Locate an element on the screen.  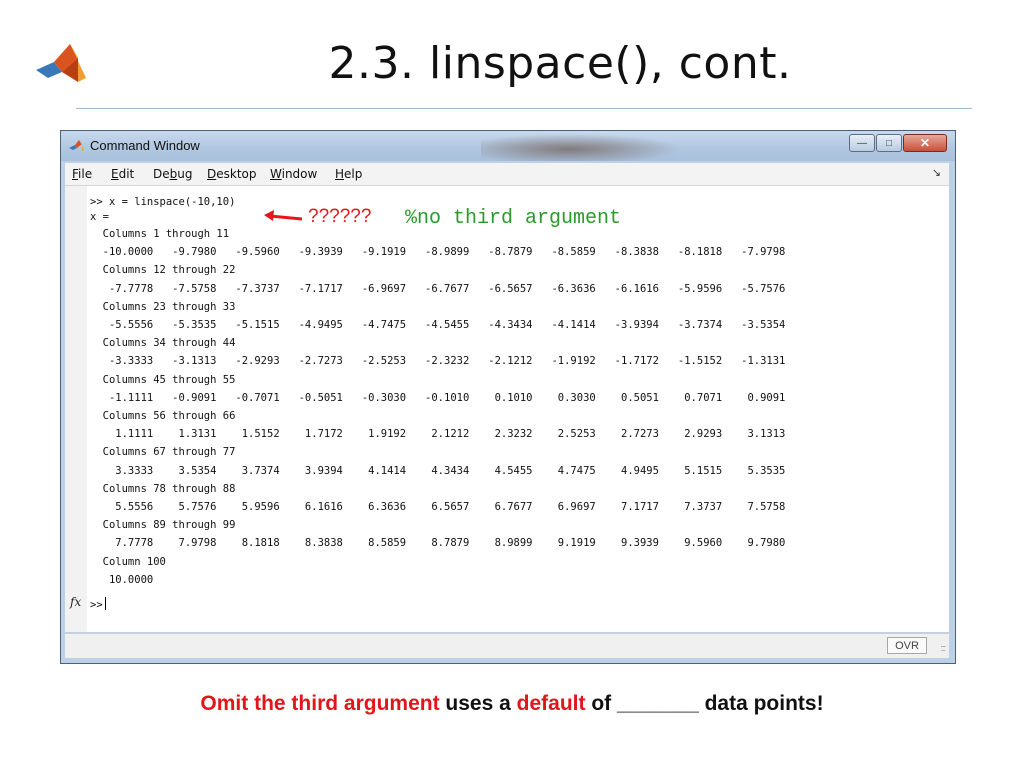
command-prompt: >> is located at coordinates (98, 604).